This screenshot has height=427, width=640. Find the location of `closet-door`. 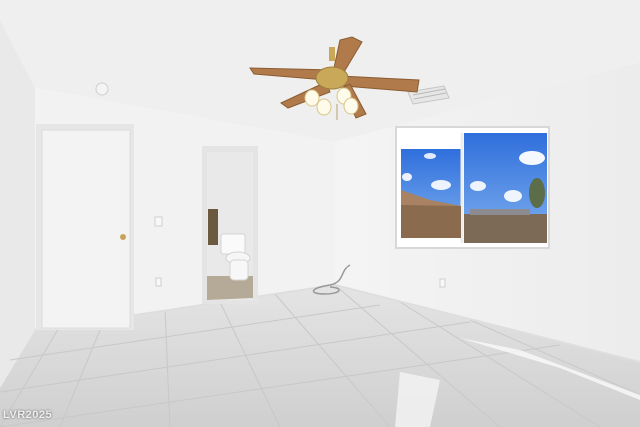

closet-door is located at coordinates (86, 229).